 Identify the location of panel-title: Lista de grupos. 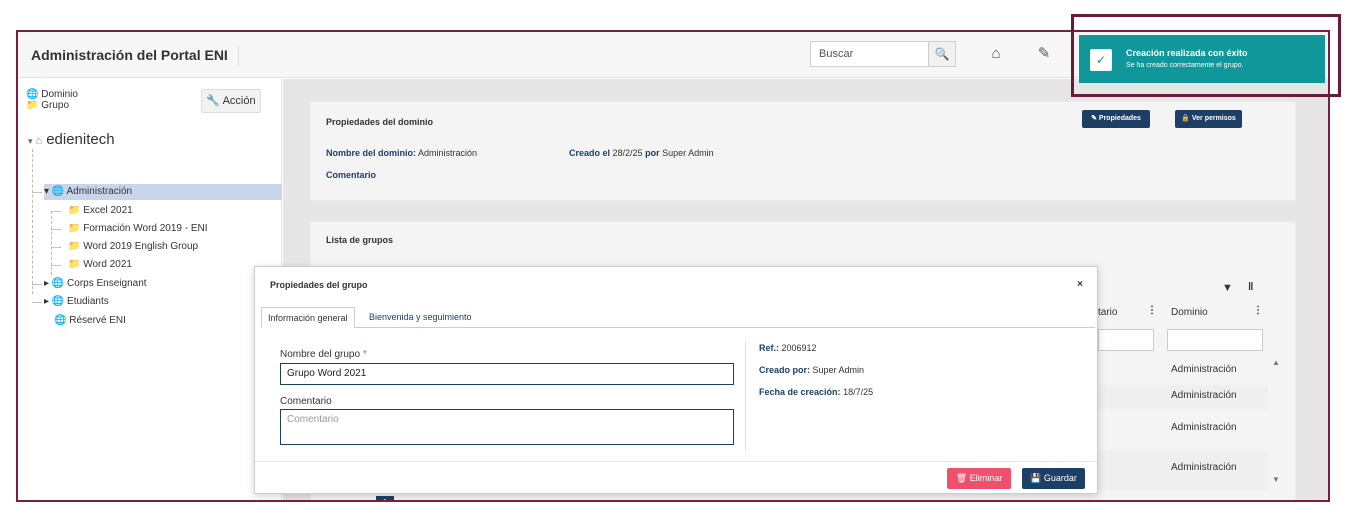
(360, 240).